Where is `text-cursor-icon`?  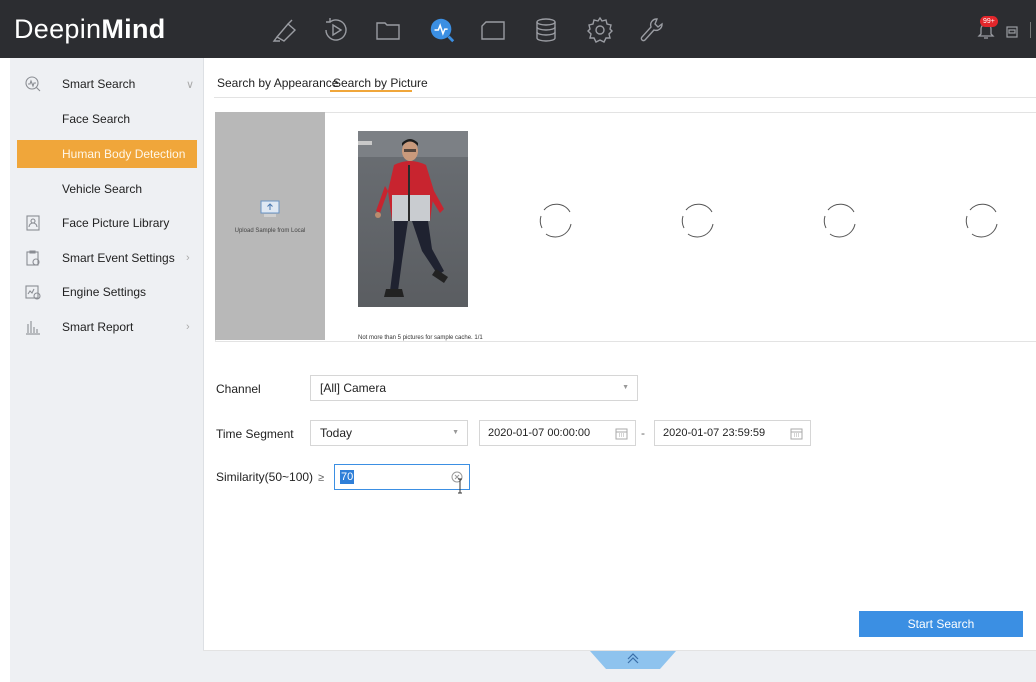
text-cursor-icon is located at coordinates (460, 486).